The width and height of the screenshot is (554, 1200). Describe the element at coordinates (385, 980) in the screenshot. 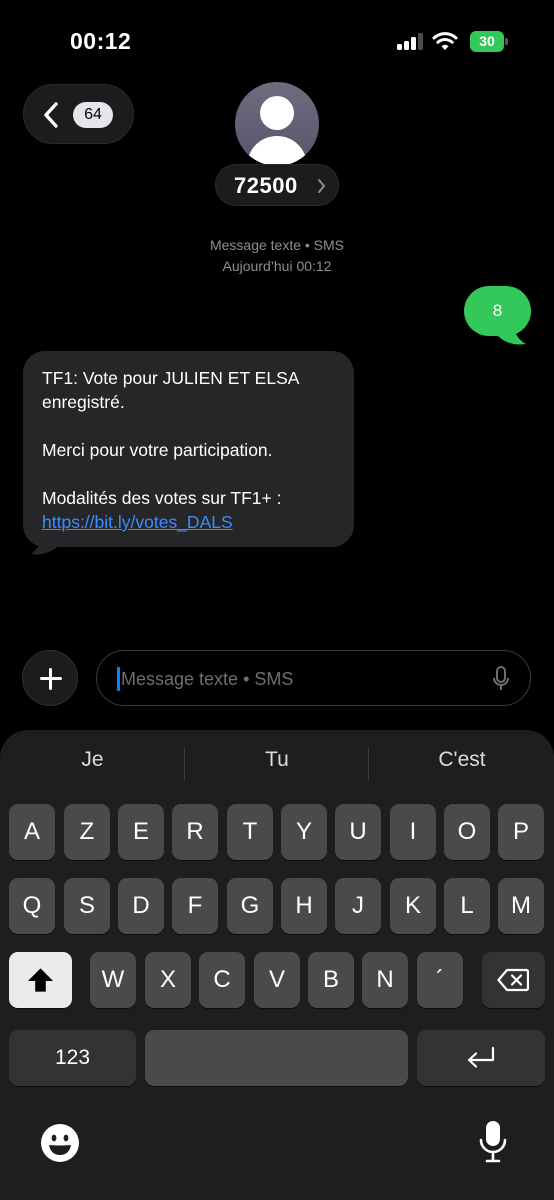

I see `key-n: N` at that location.